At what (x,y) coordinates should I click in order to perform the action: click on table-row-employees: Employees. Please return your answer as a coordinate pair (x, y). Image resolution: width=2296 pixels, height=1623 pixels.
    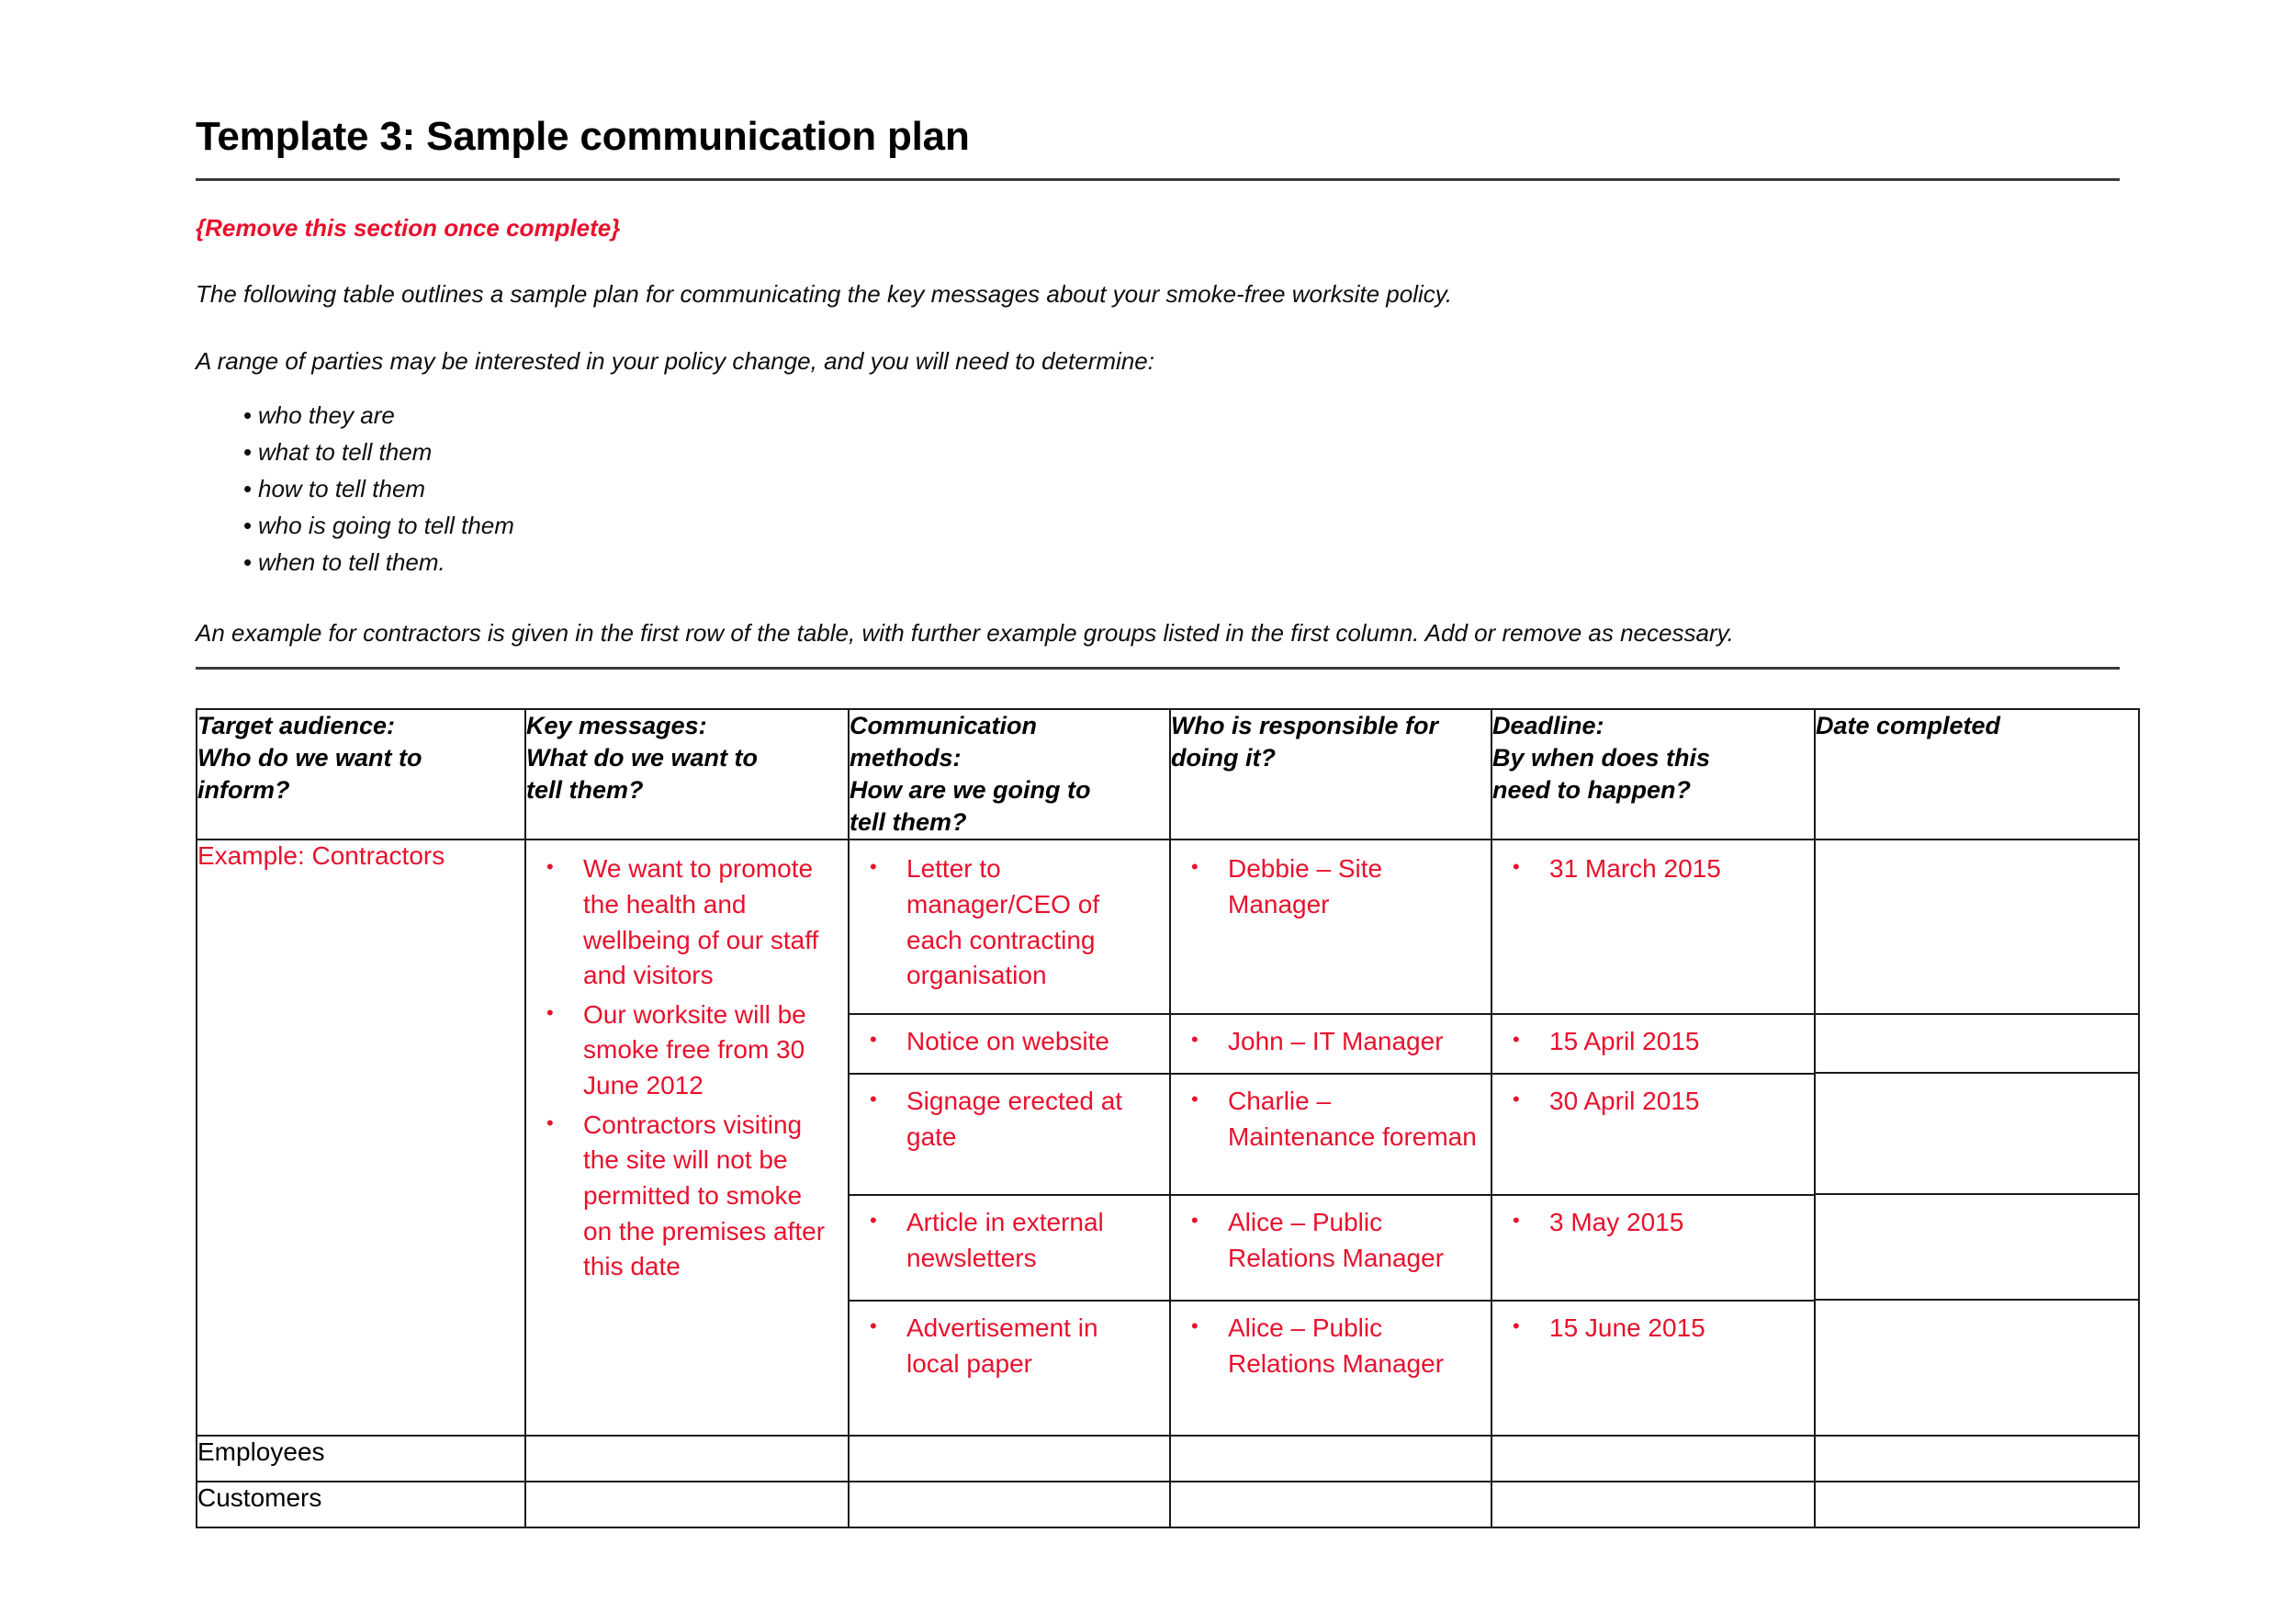
    Looking at the image, I should click on (1168, 1458).